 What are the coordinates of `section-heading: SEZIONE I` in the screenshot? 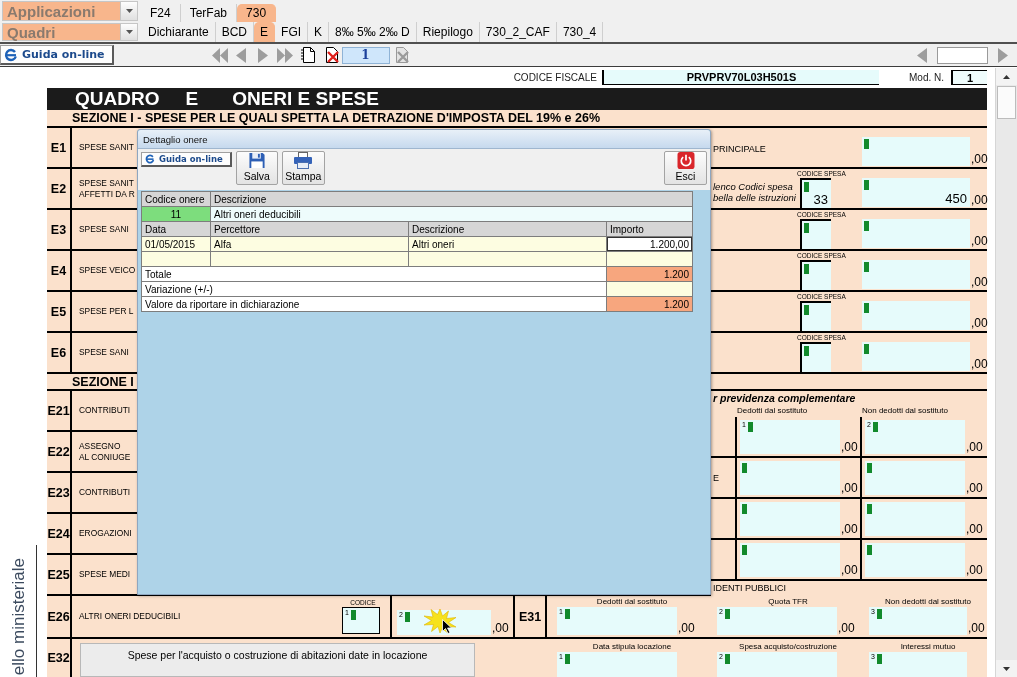 It's located at (103, 381).